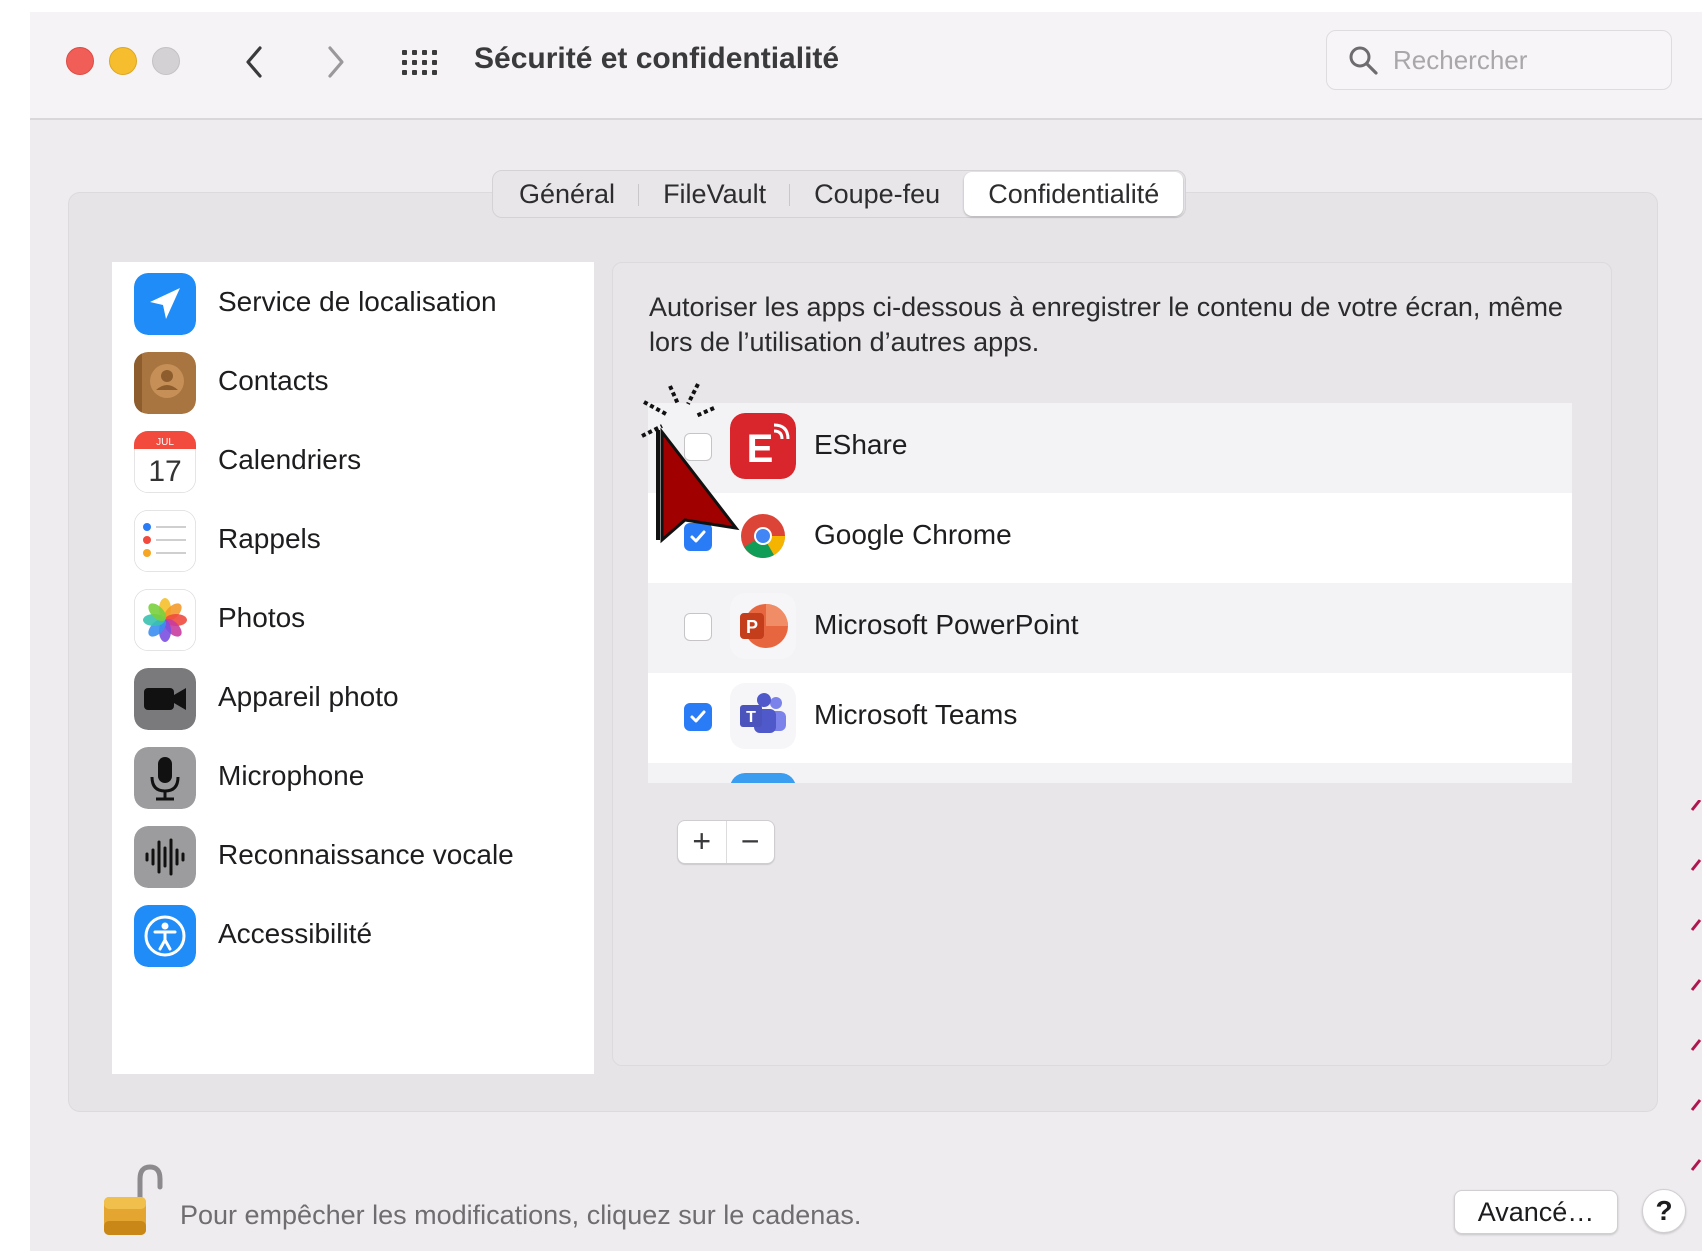 The width and height of the screenshot is (1702, 1251). I want to click on sidebar-item-camera: Appareil photo, so click(353, 700).